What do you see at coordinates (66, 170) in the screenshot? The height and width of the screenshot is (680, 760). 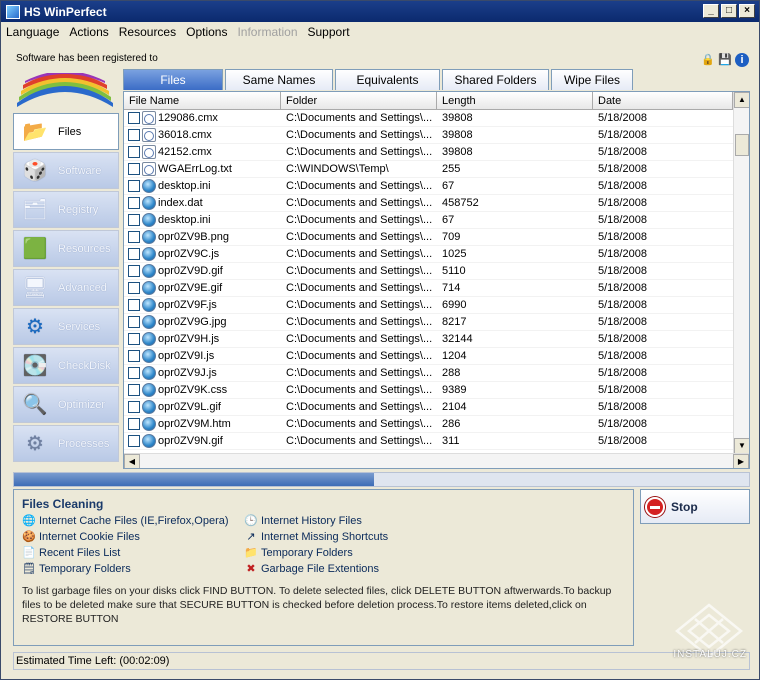 I see `sidebar-item-software: 🎲 Software` at bounding box center [66, 170].